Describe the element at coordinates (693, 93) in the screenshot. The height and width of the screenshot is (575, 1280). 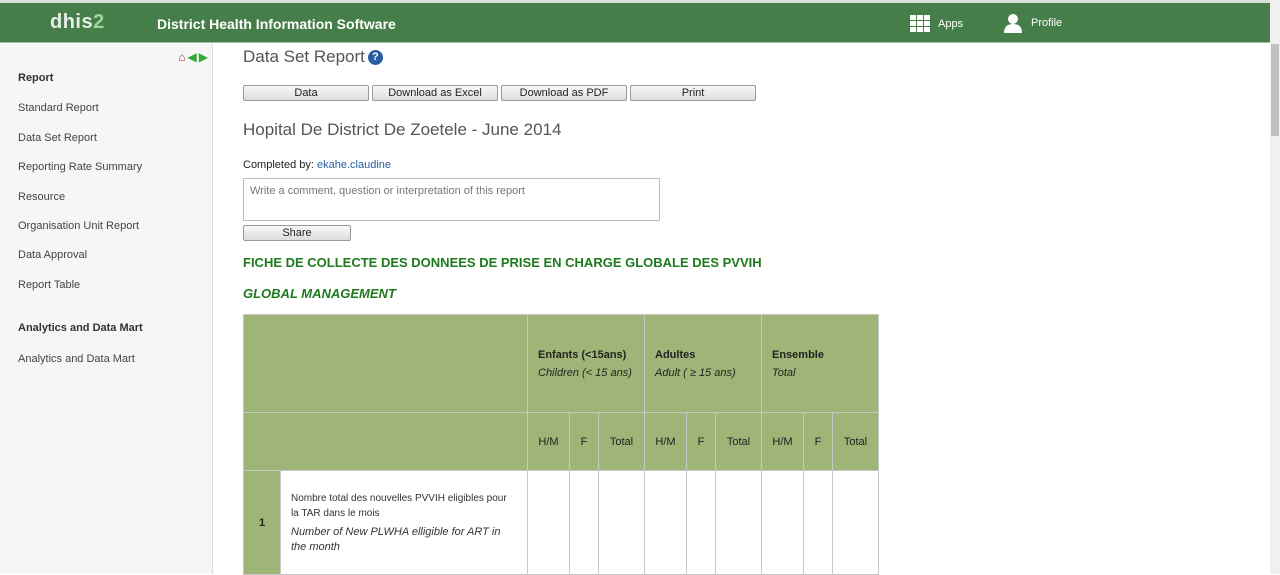
I see `print-button: Print` at that location.